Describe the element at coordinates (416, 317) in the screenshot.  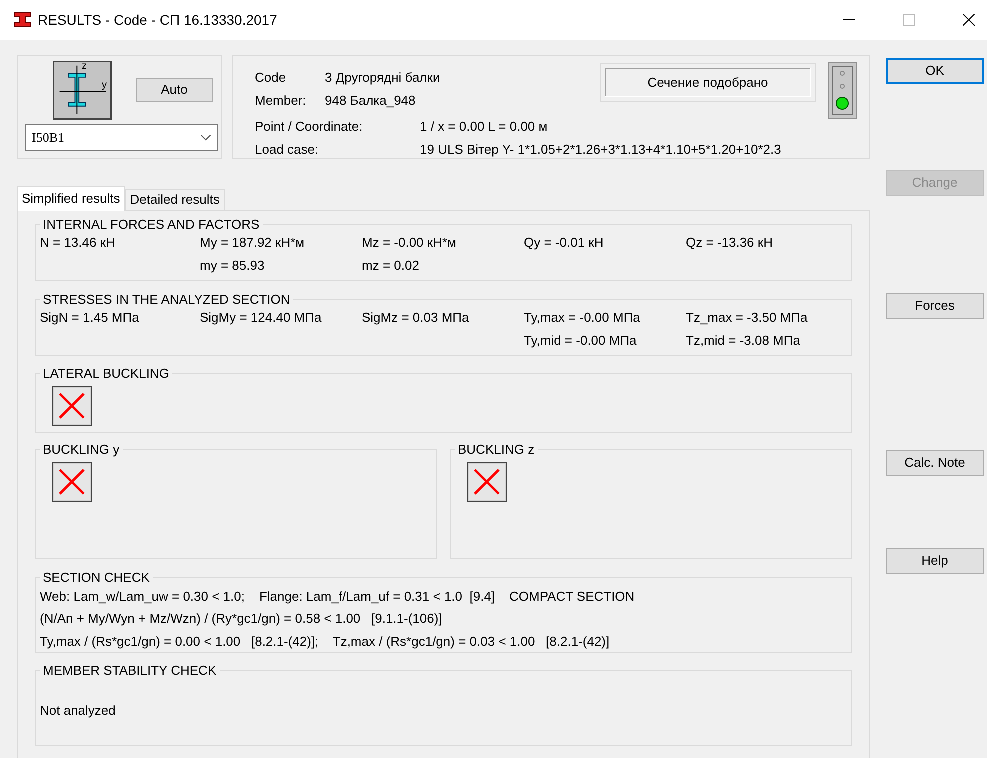
I see `value-text: SigMz = 0.03 МПа` at that location.